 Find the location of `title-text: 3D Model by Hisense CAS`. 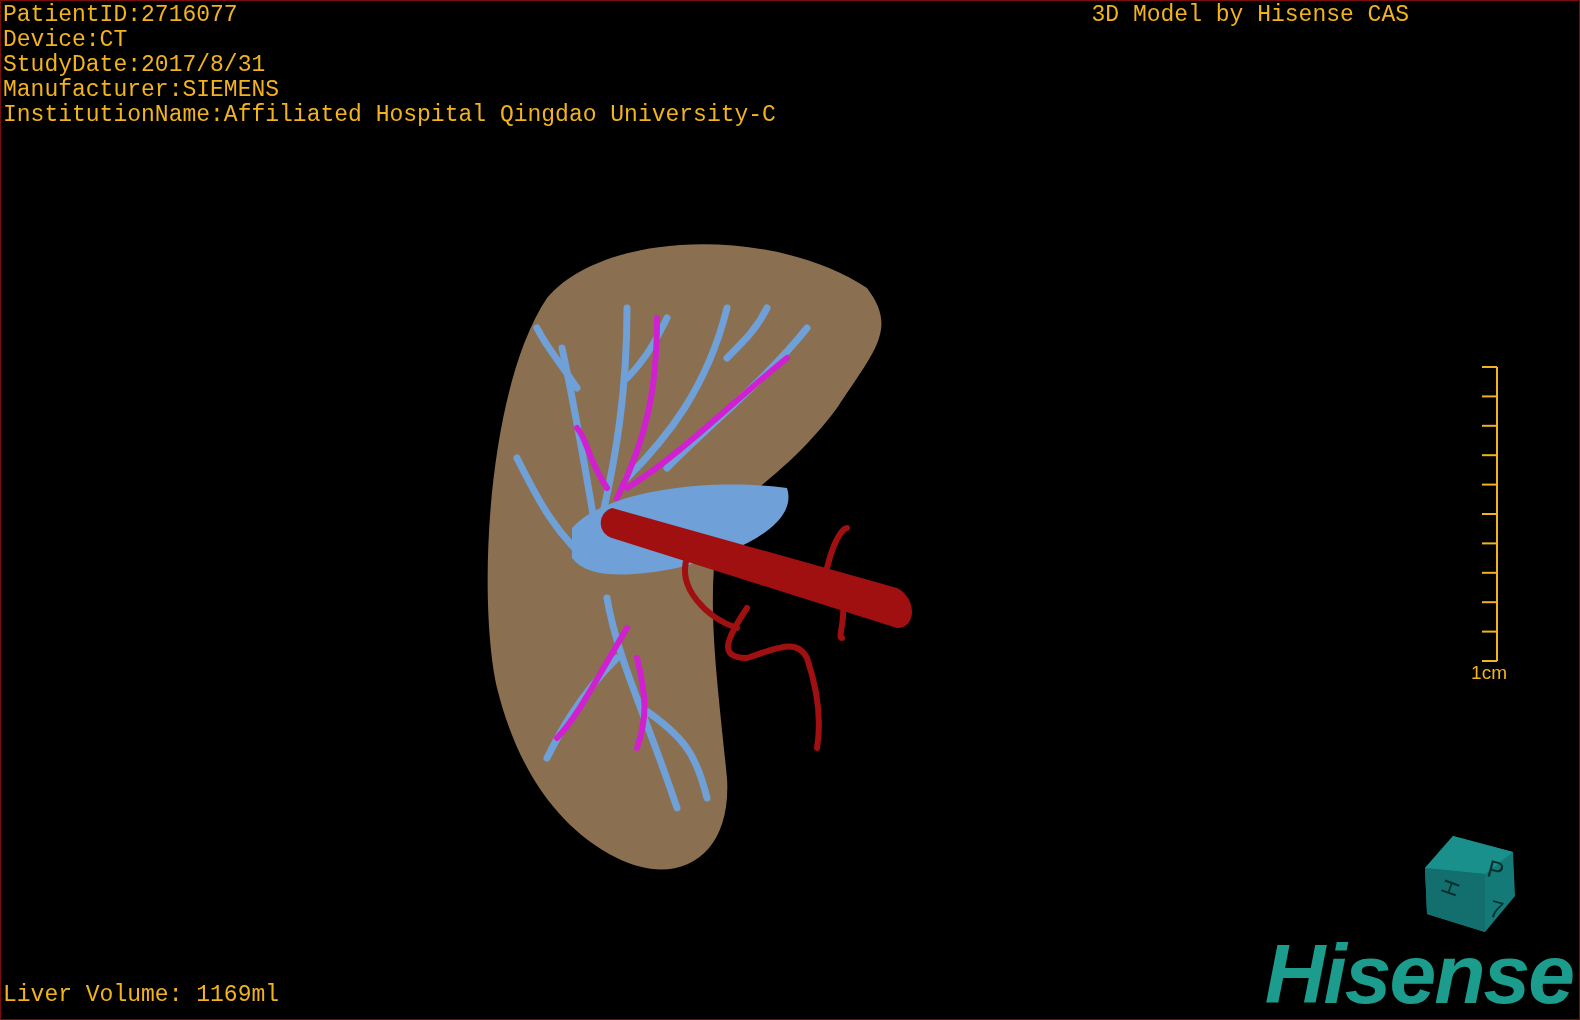

title-text: 3D Model by Hisense CAS is located at coordinates (1250, 16).